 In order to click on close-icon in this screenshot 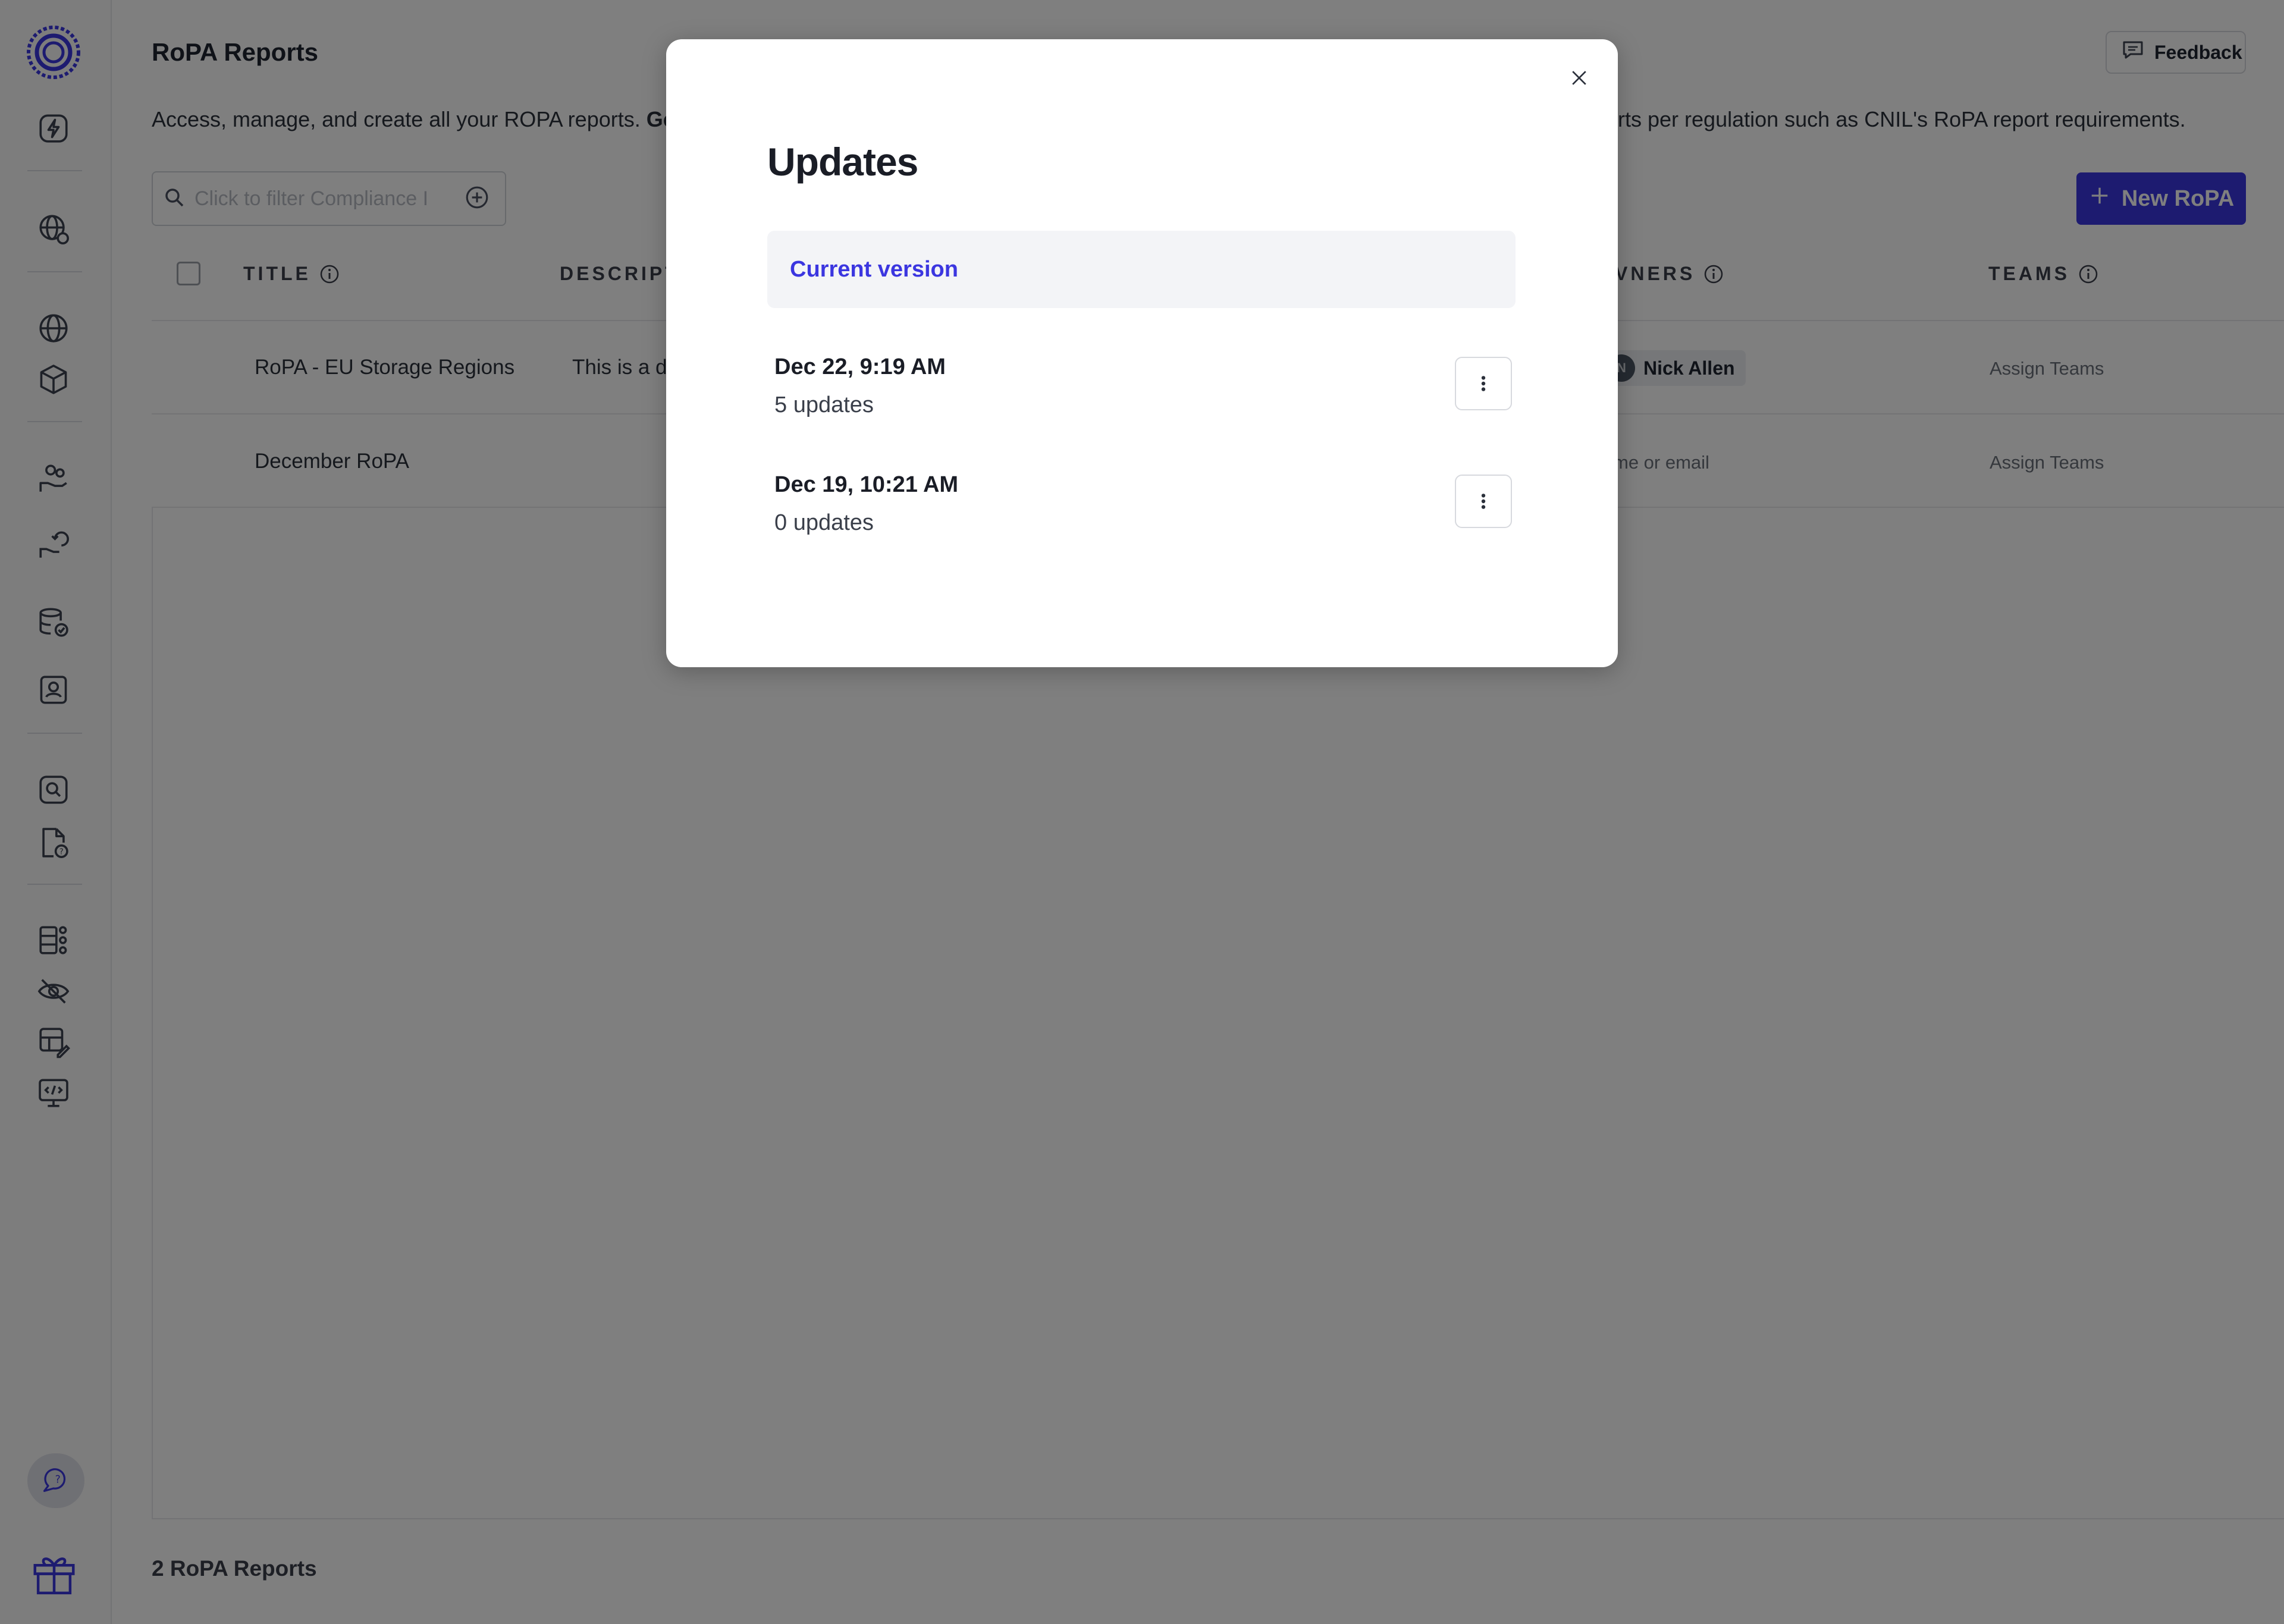, I will do `click(1579, 78)`.